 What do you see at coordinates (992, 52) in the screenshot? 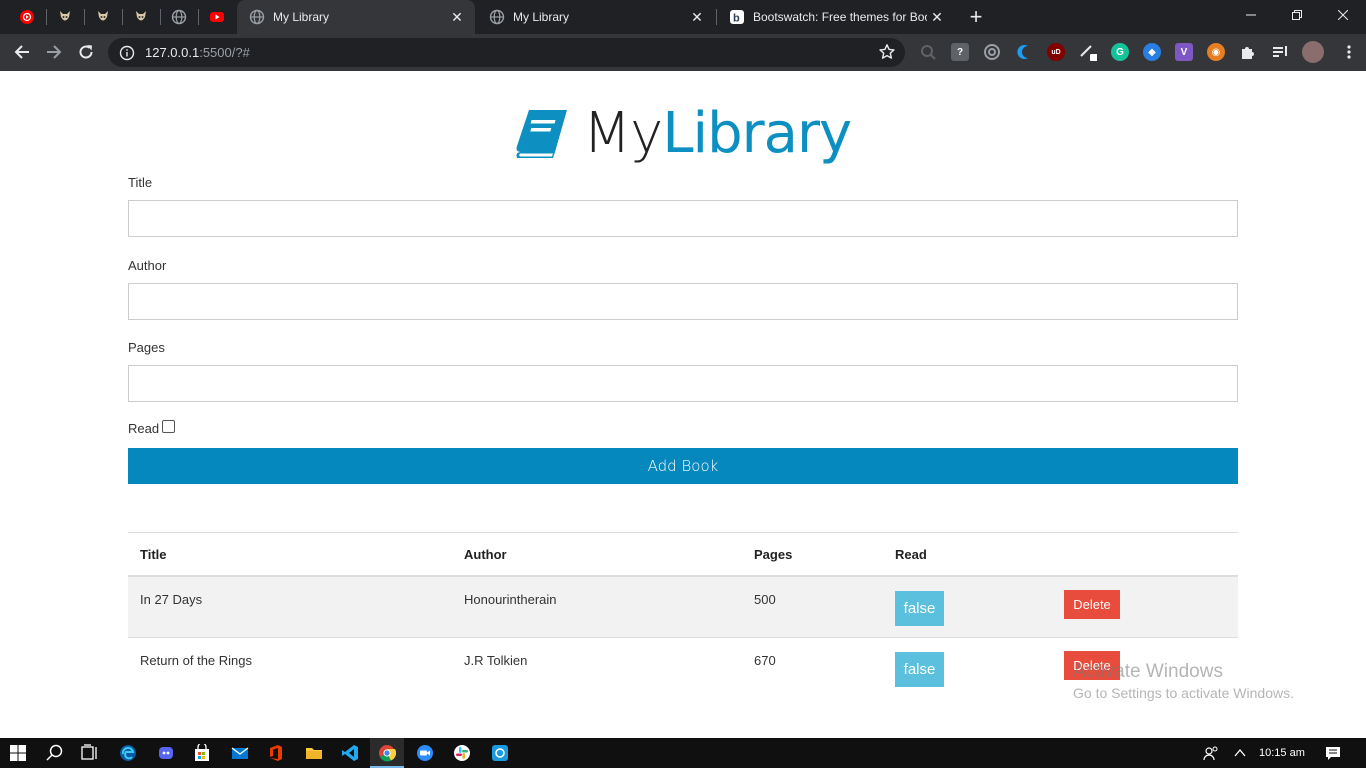
I see `headphones-extension-icon` at bounding box center [992, 52].